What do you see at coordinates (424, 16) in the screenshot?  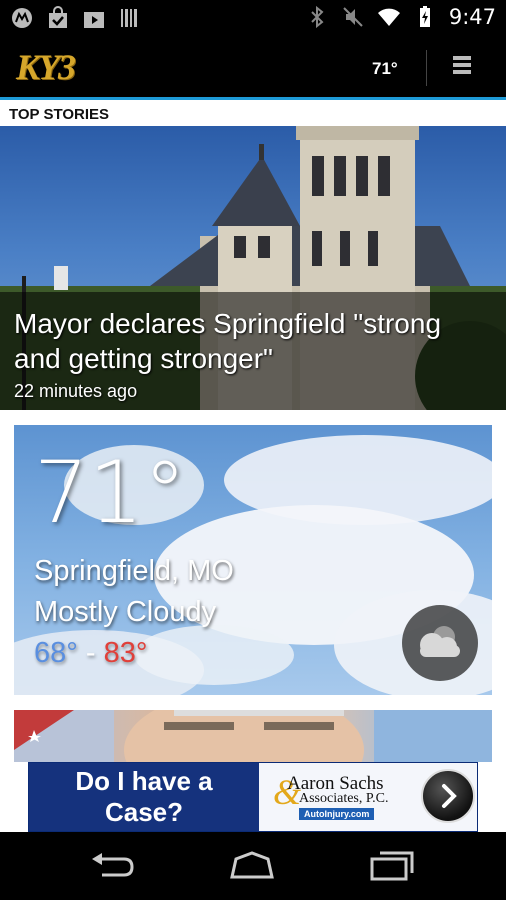 I see `battery-icon` at bounding box center [424, 16].